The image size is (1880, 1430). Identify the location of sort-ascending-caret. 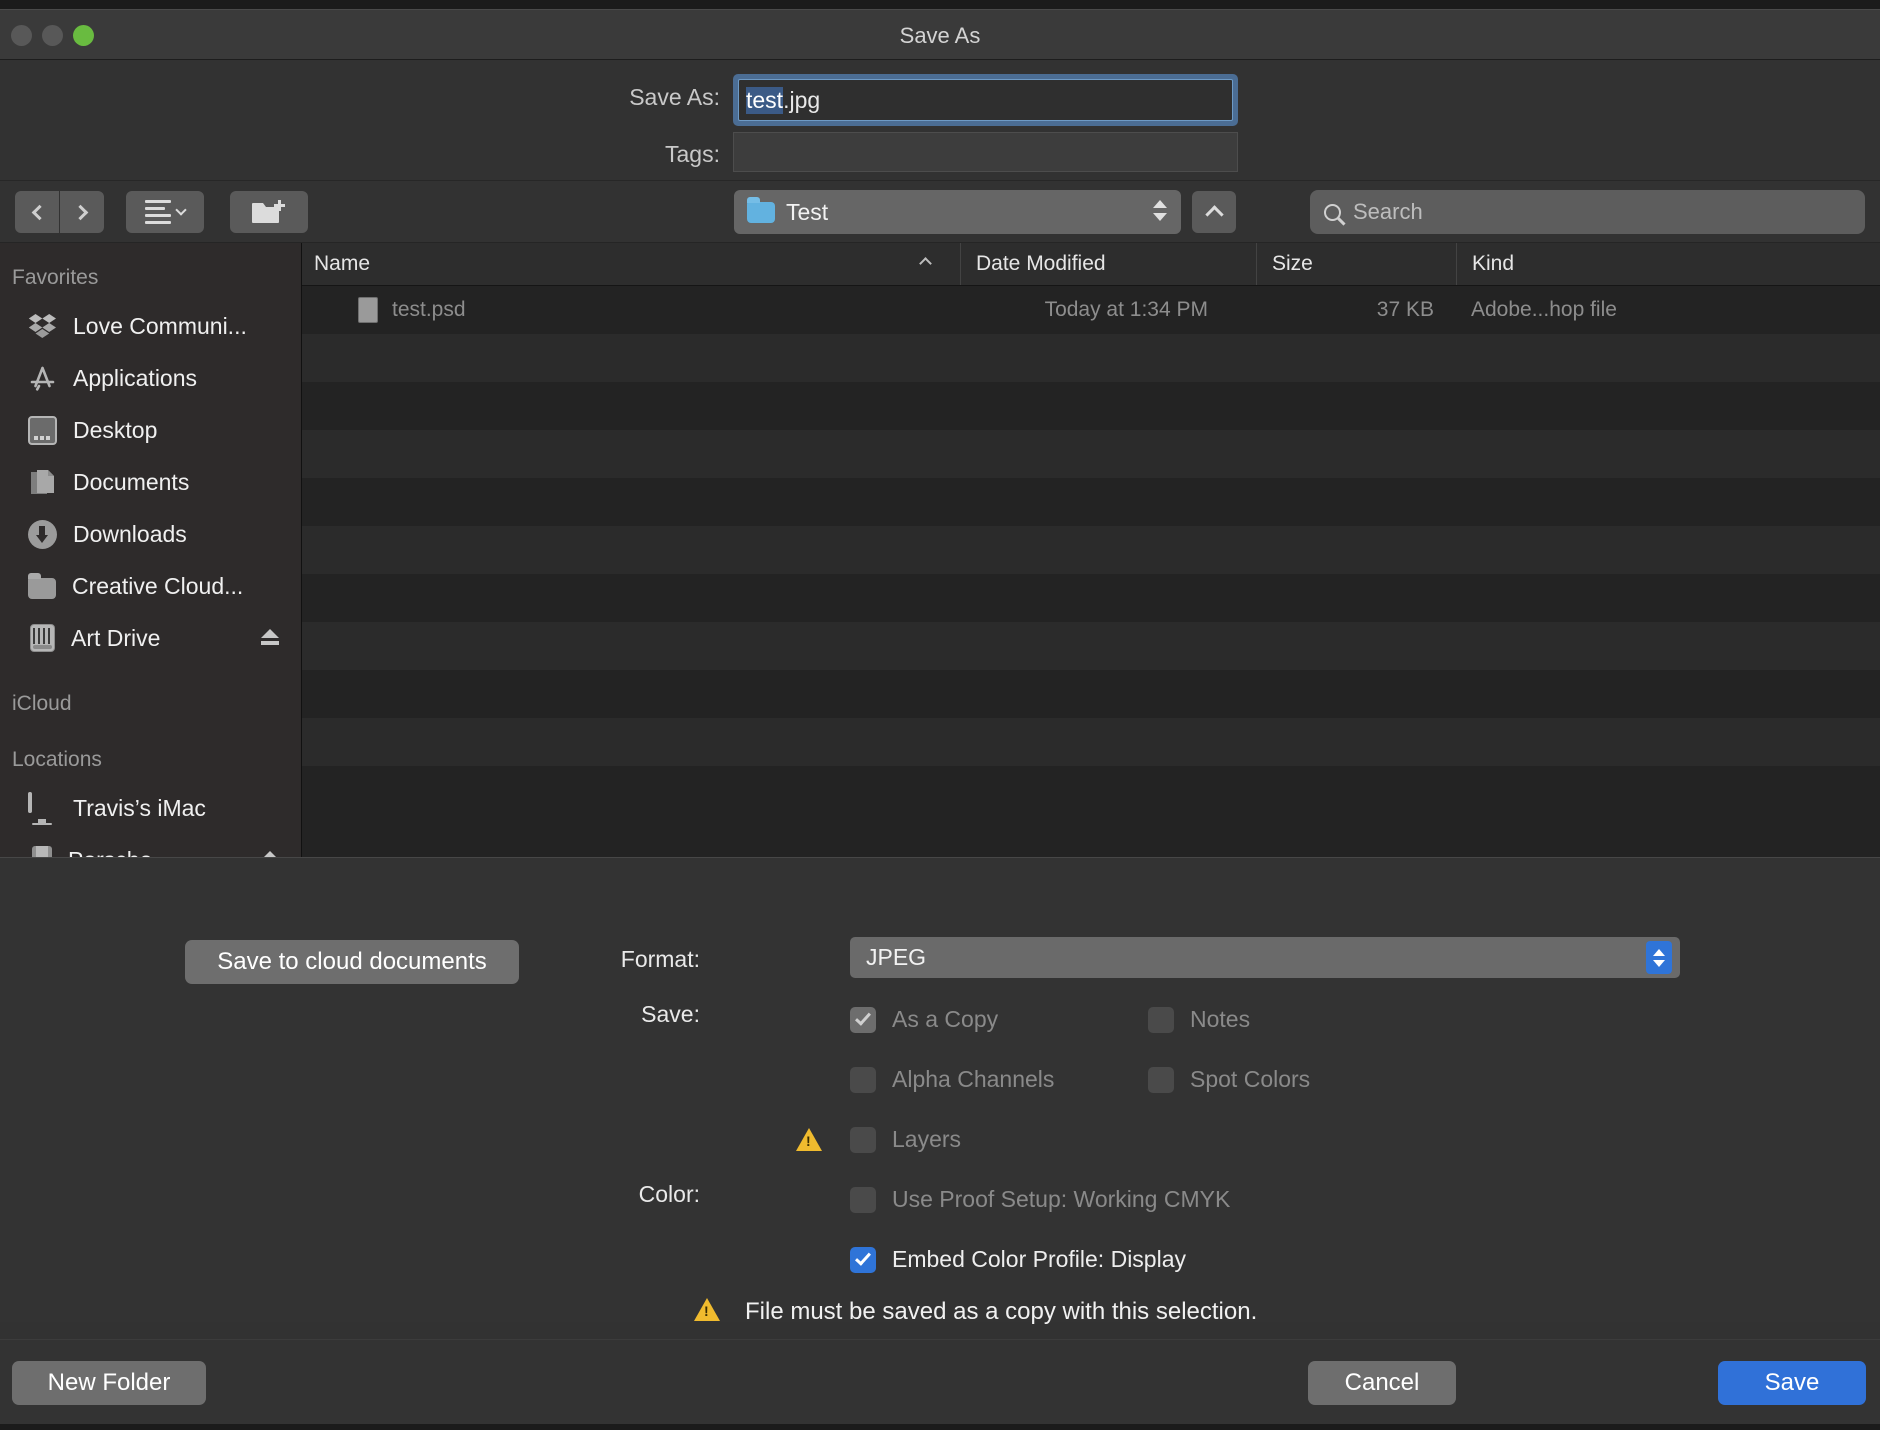
(925, 263).